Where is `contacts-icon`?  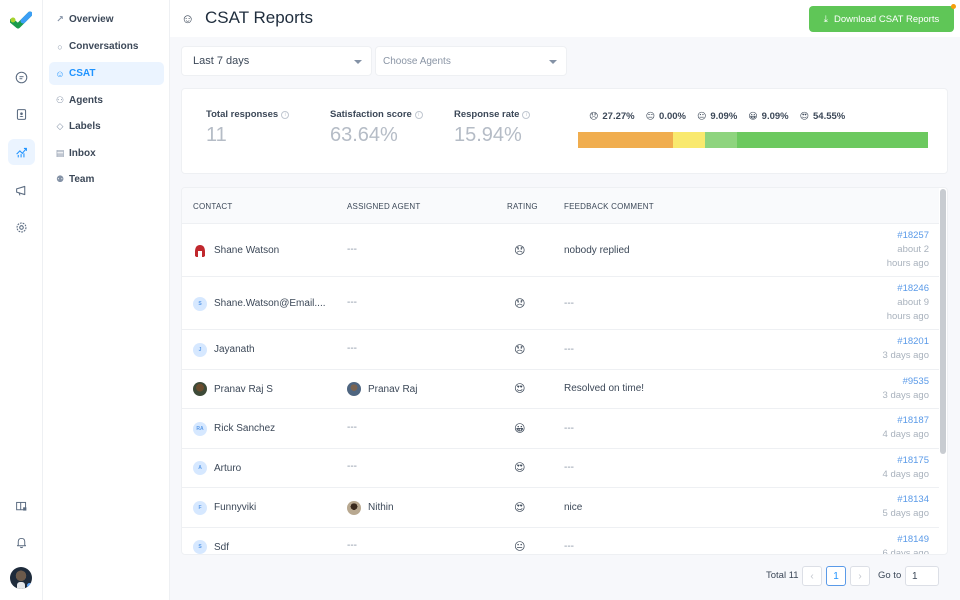
contacts-icon is located at coordinates (21, 114).